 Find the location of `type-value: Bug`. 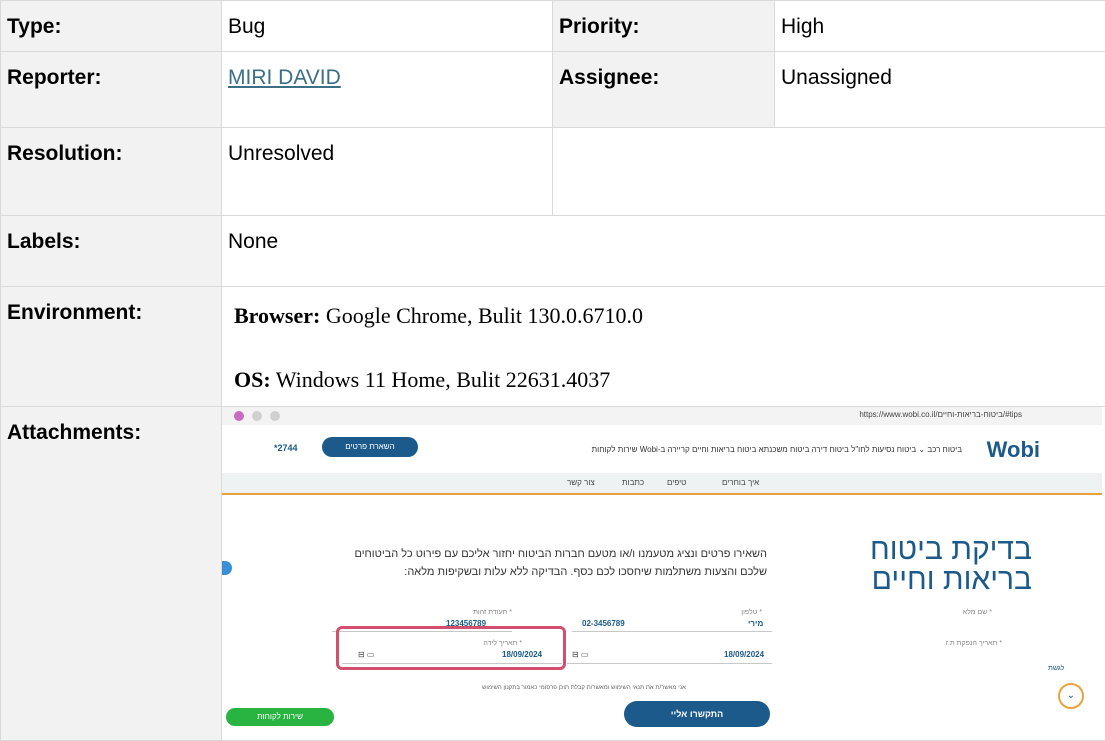

type-value: Bug is located at coordinates (387, 26).